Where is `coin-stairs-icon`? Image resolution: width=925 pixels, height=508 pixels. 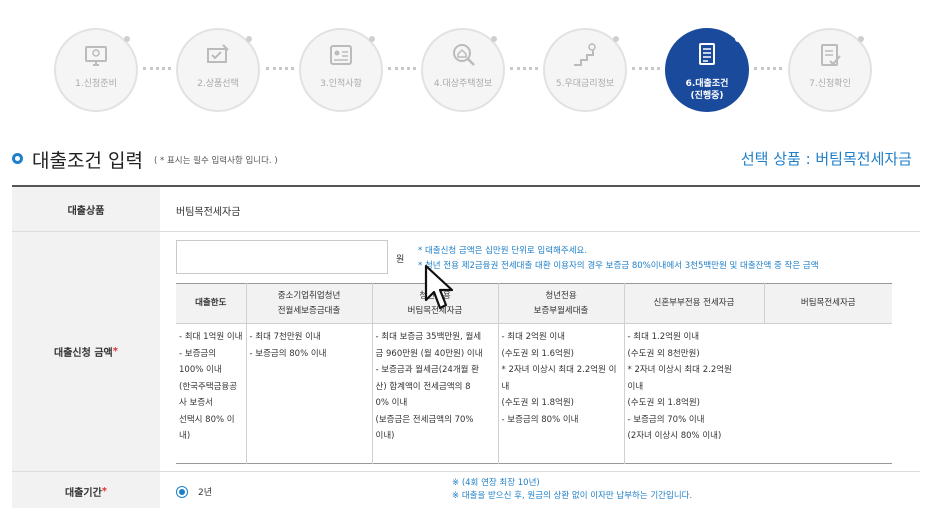
coin-stairs-icon is located at coordinates (585, 54).